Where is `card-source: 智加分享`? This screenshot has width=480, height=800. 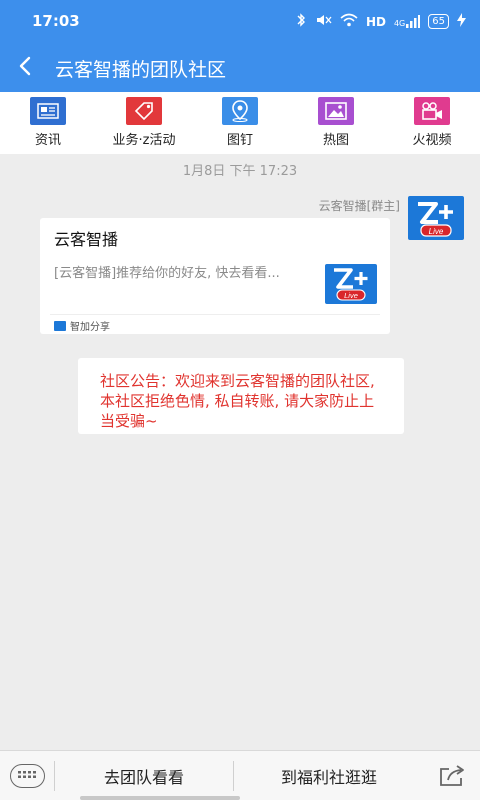 card-source: 智加分享 is located at coordinates (82, 325).